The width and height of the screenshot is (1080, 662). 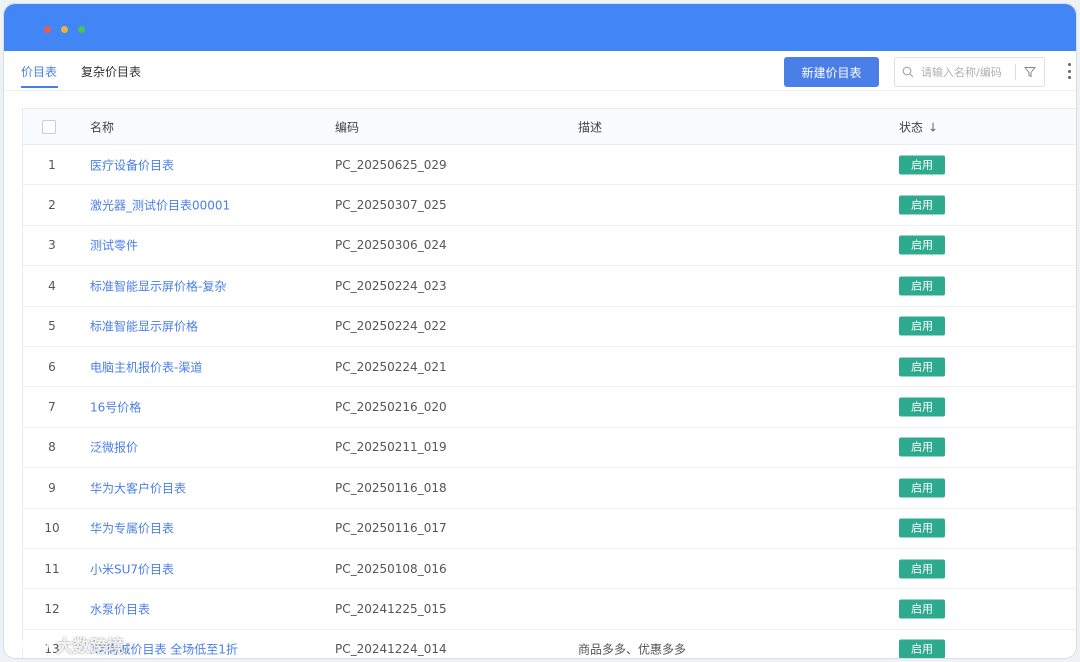 What do you see at coordinates (144, 326) in the screenshot?
I see `row-name-link: 标准智能显示屏价格` at bounding box center [144, 326].